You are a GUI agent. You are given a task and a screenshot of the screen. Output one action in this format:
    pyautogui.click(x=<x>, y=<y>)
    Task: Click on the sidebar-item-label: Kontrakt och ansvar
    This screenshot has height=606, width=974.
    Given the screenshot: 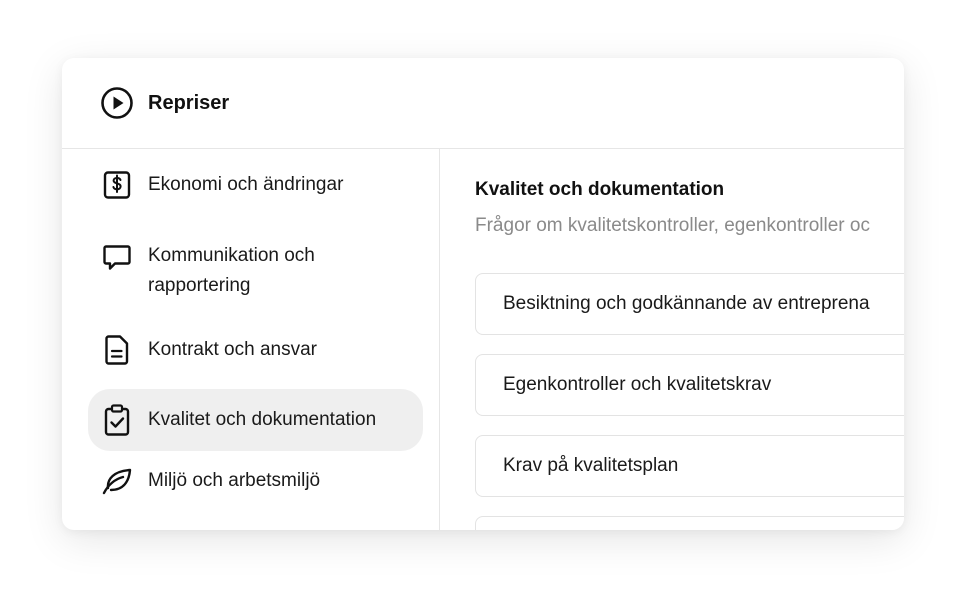 What is the action you would take?
    pyautogui.click(x=232, y=349)
    